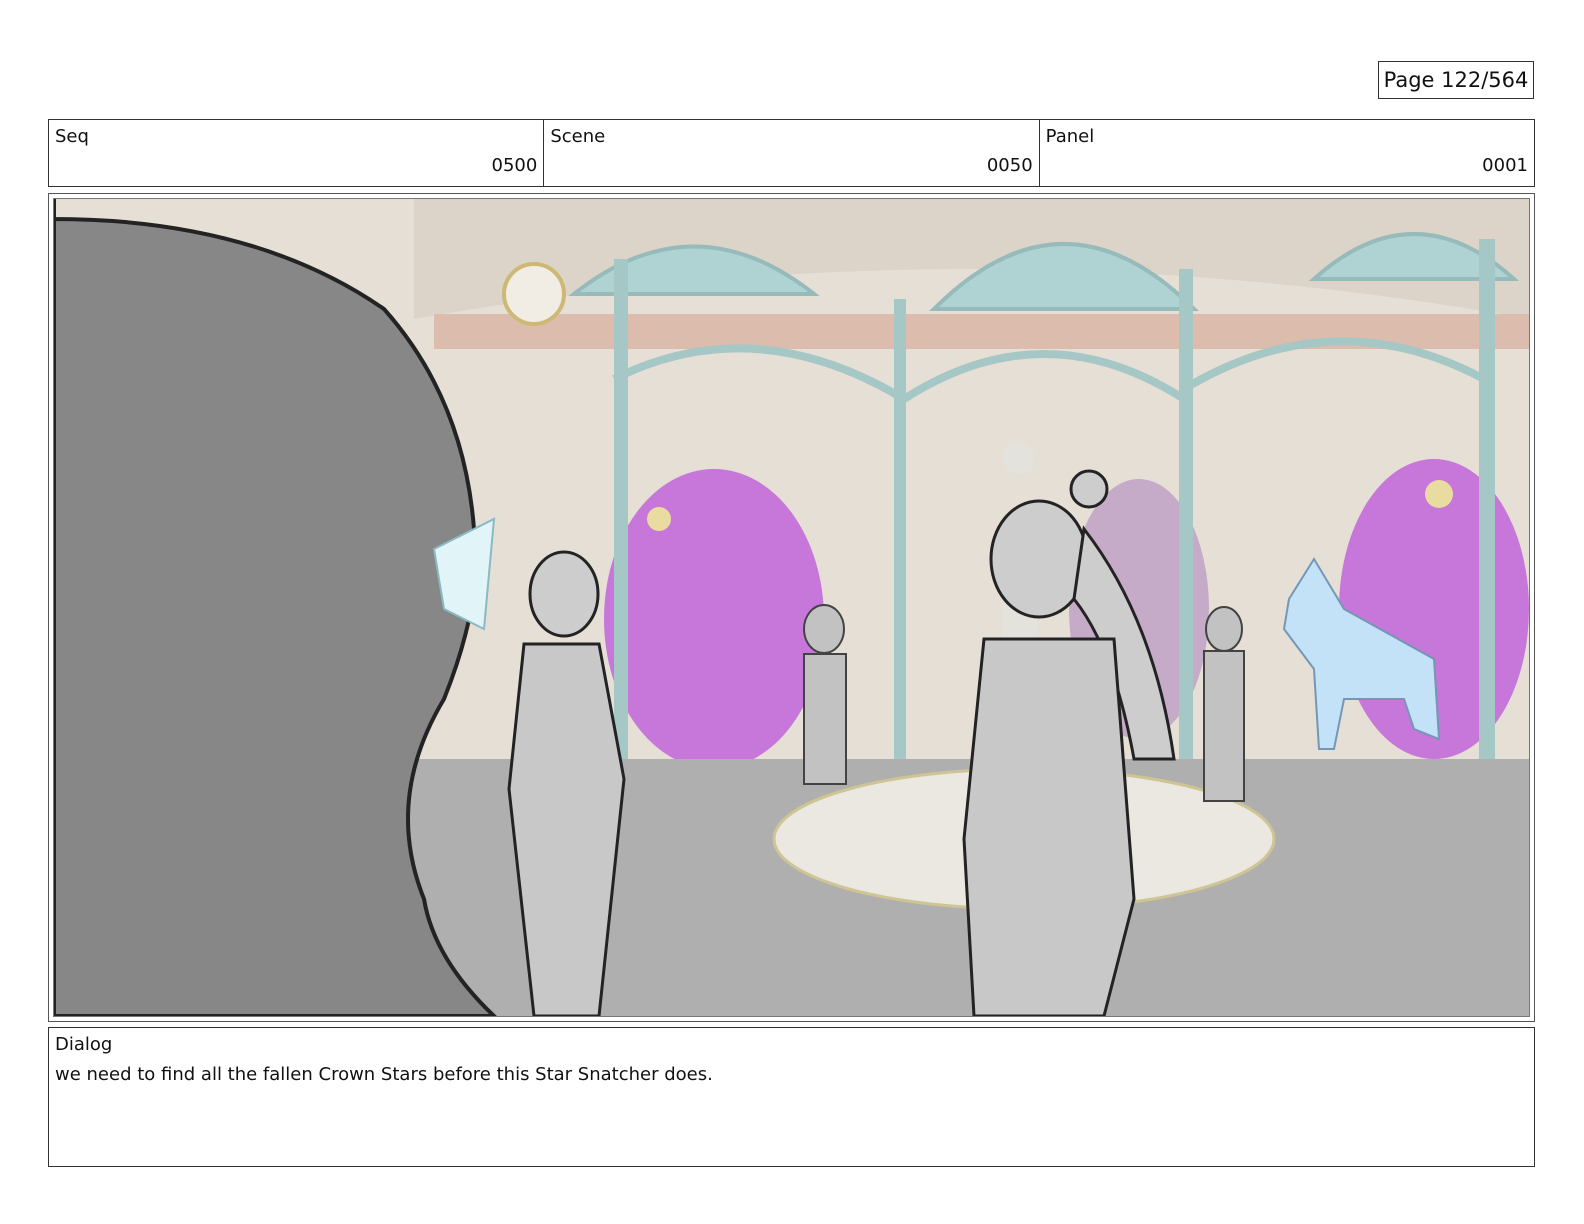  I want to click on shot-header: Seq 0500 Scene 0050 Panel 0001, so click(791, 153).